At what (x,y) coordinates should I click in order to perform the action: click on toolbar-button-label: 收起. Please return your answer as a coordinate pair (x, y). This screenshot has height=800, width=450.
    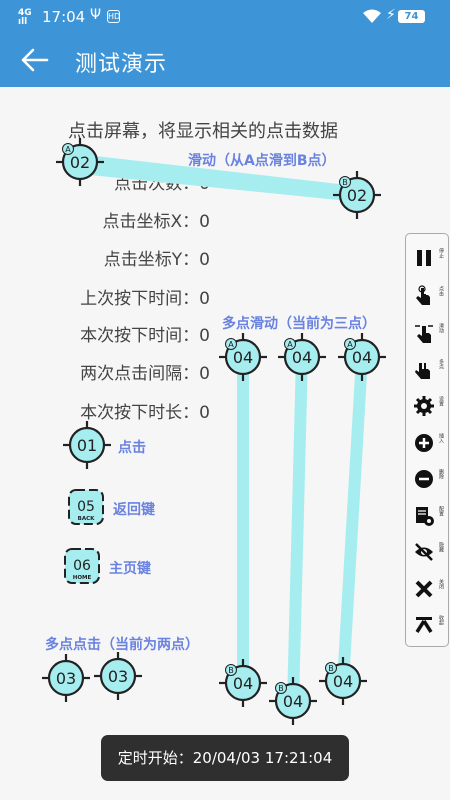
    Looking at the image, I should click on (441, 620).